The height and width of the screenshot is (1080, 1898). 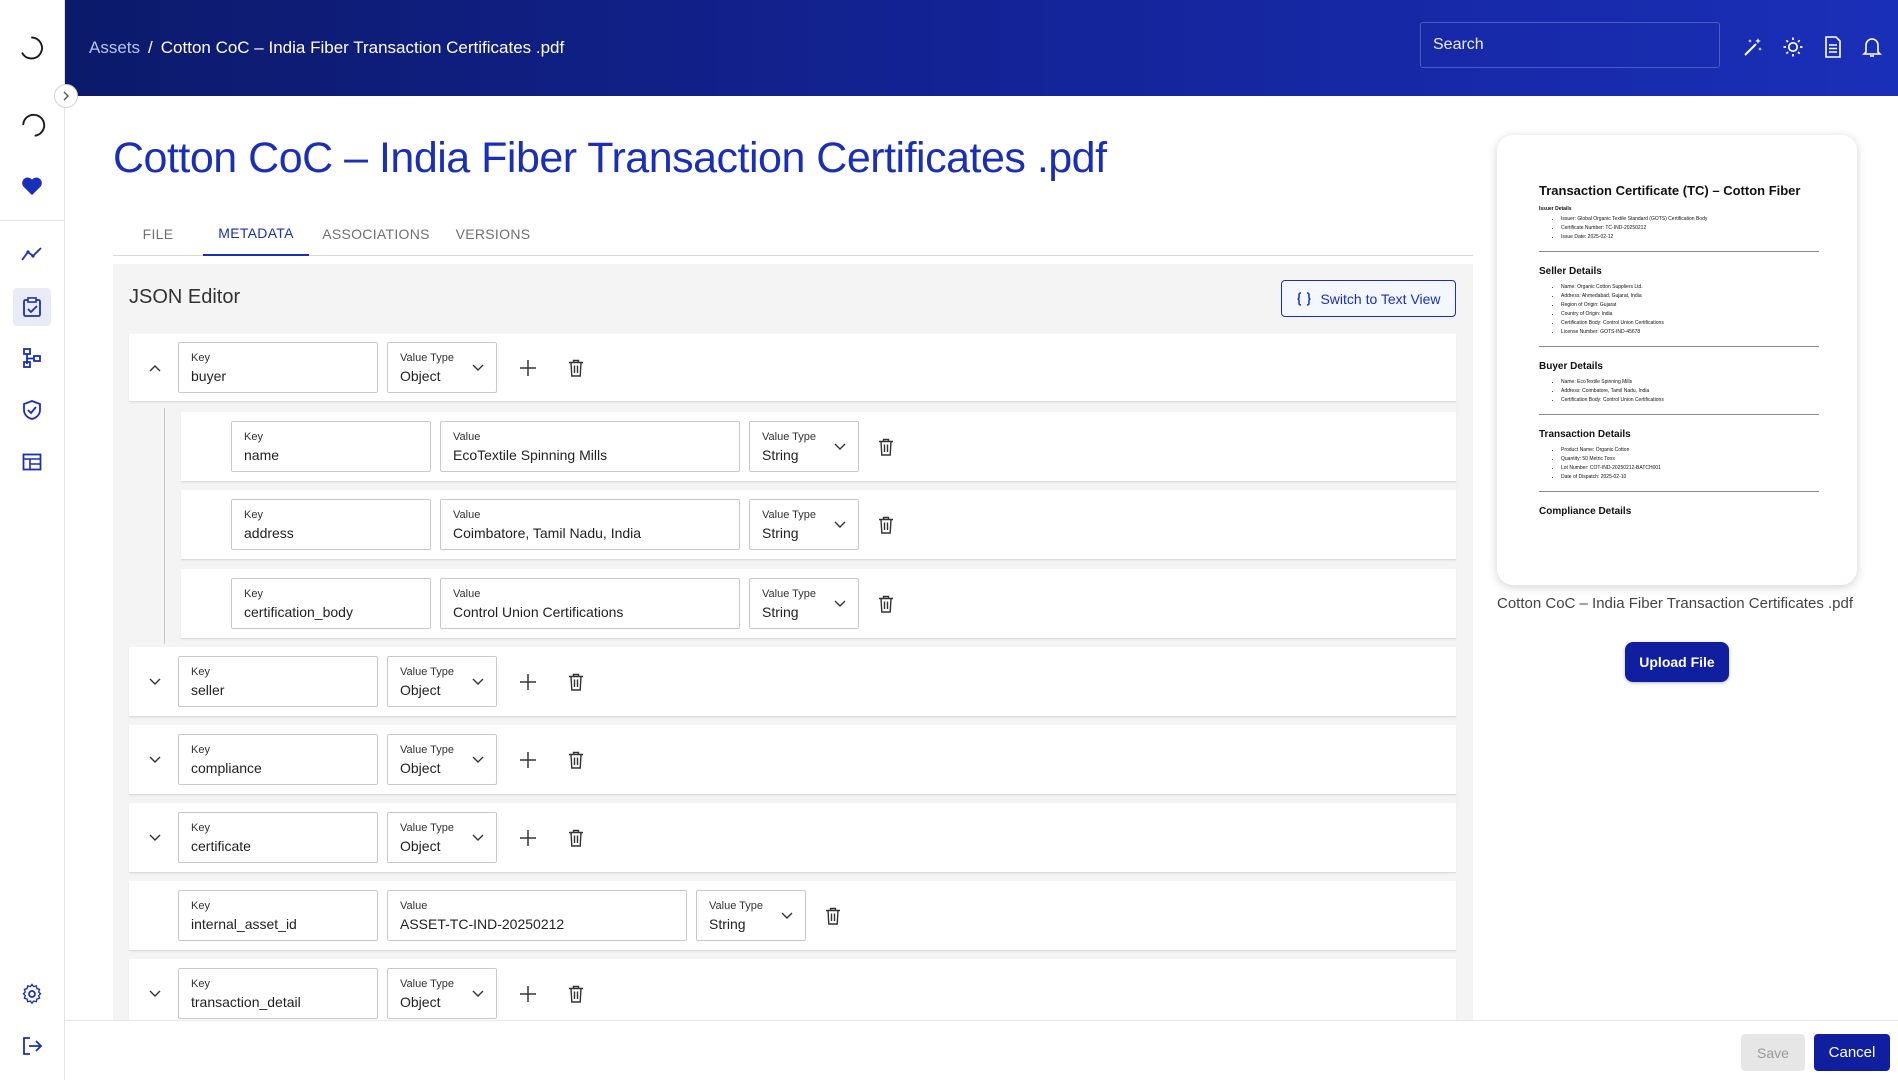 What do you see at coordinates (185, 297) in the screenshot?
I see `json-editor-title: JSON Editor` at bounding box center [185, 297].